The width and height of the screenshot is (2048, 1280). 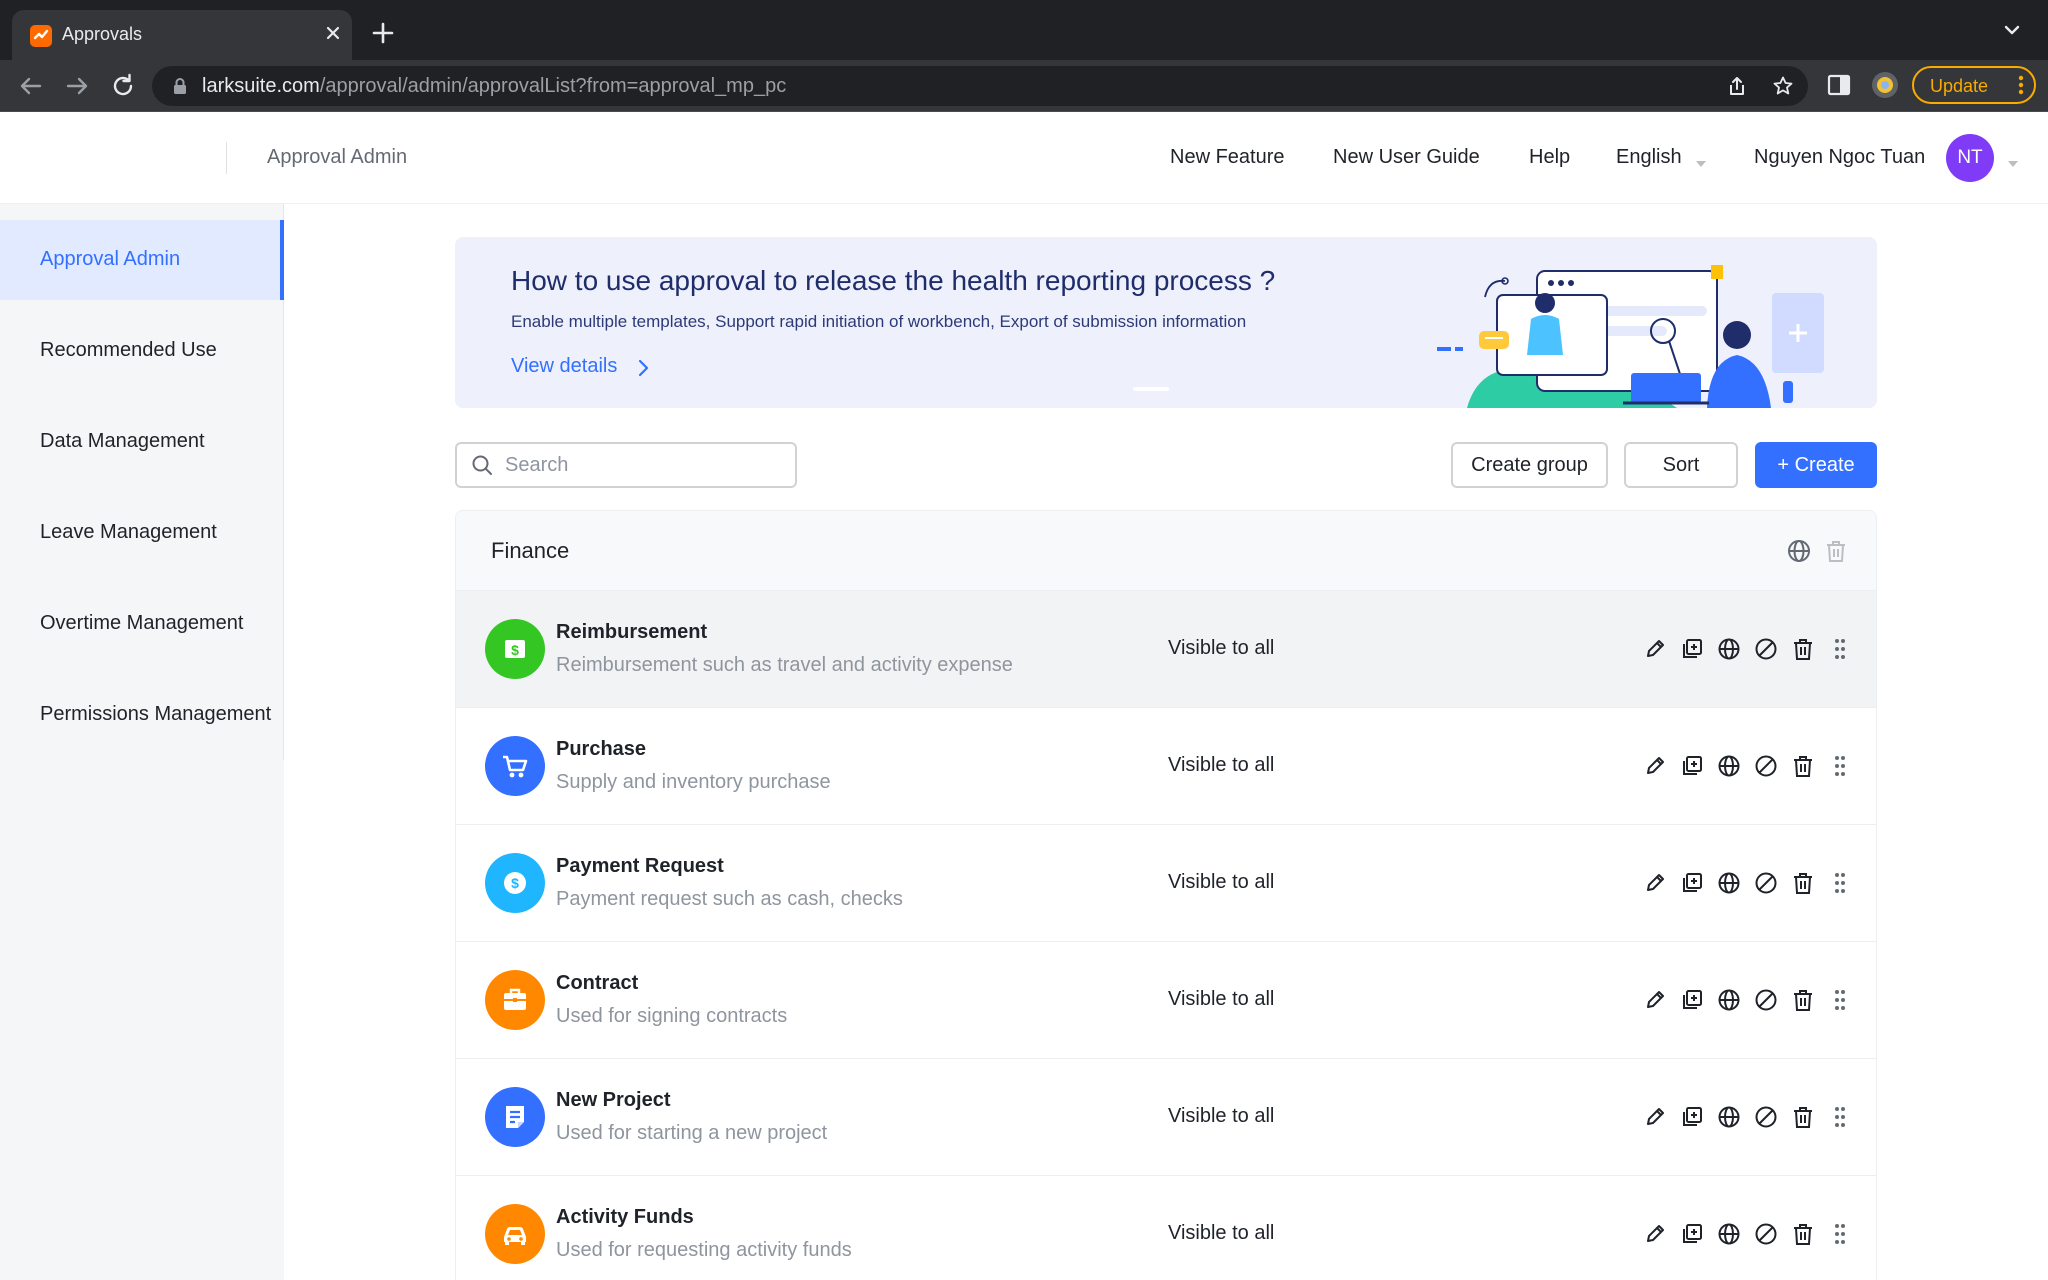 I want to click on profile-avatar-icon, so click(x=1885, y=85).